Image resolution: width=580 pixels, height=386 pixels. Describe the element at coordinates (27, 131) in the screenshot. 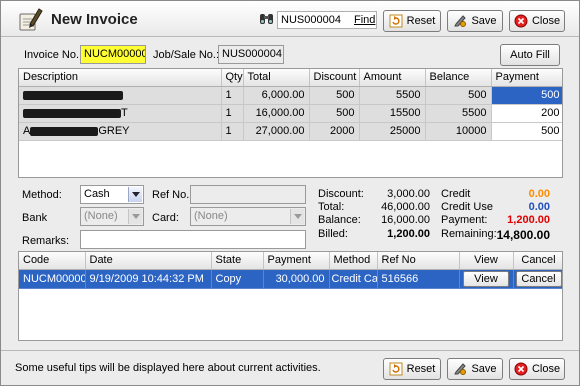

I see `description-prefix: A` at that location.